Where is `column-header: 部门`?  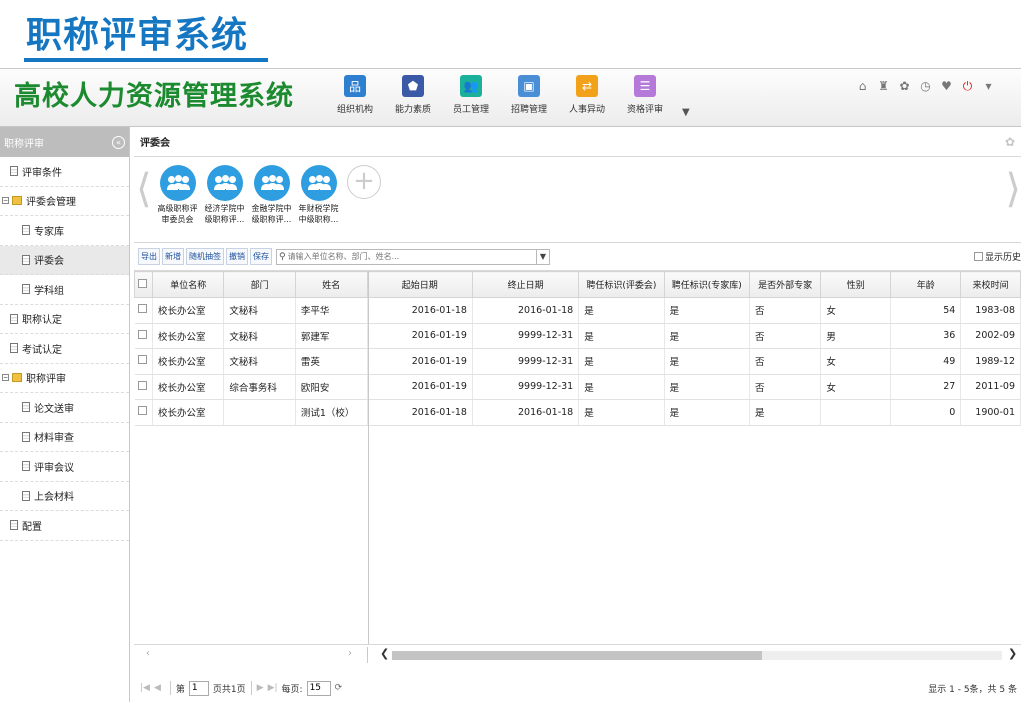 column-header: 部门 is located at coordinates (259, 284).